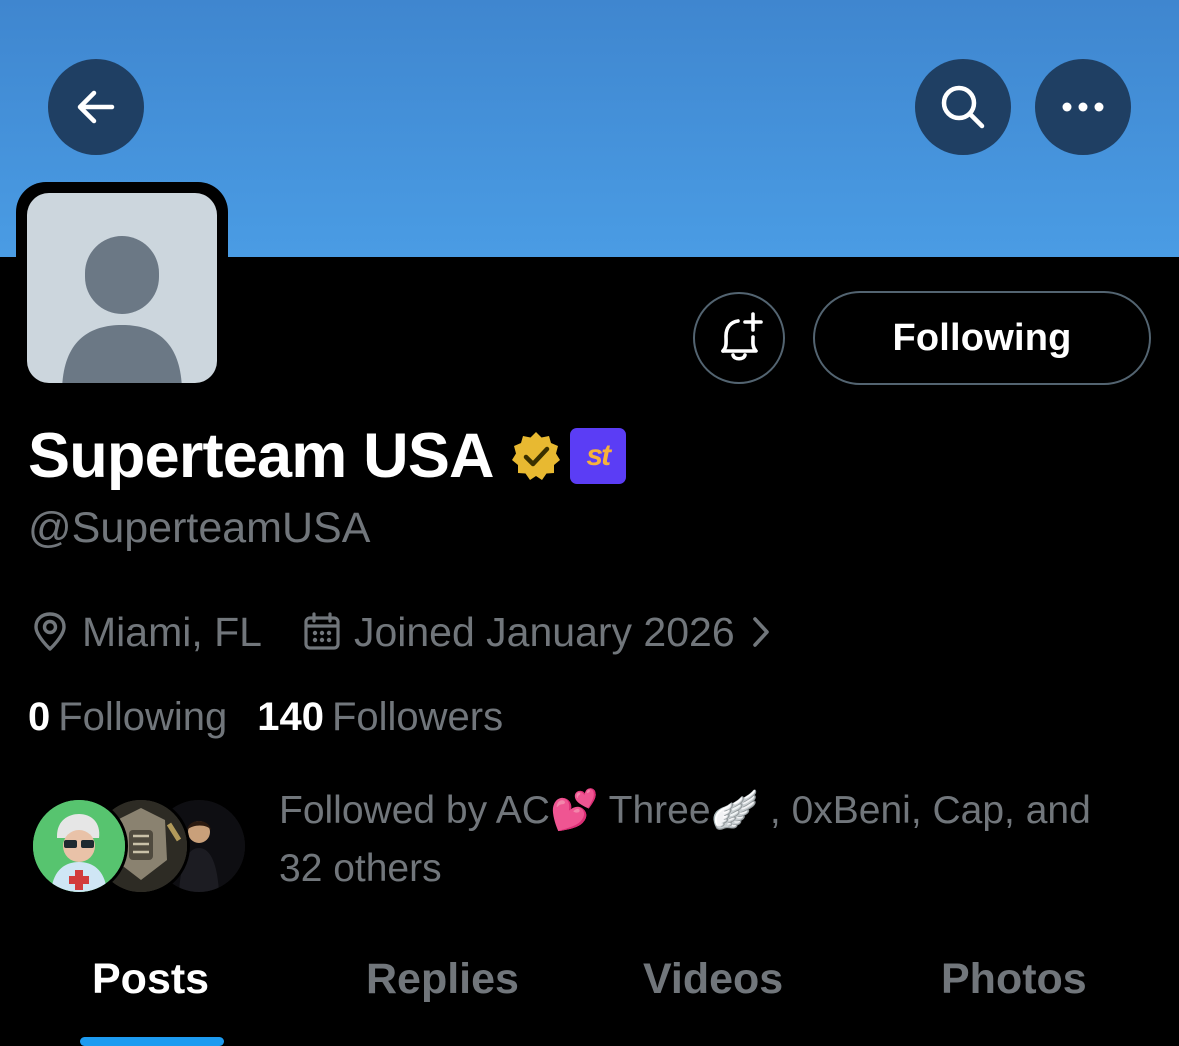 Image resolution: width=1179 pixels, height=1046 pixels. I want to click on back-button, so click(96, 107).